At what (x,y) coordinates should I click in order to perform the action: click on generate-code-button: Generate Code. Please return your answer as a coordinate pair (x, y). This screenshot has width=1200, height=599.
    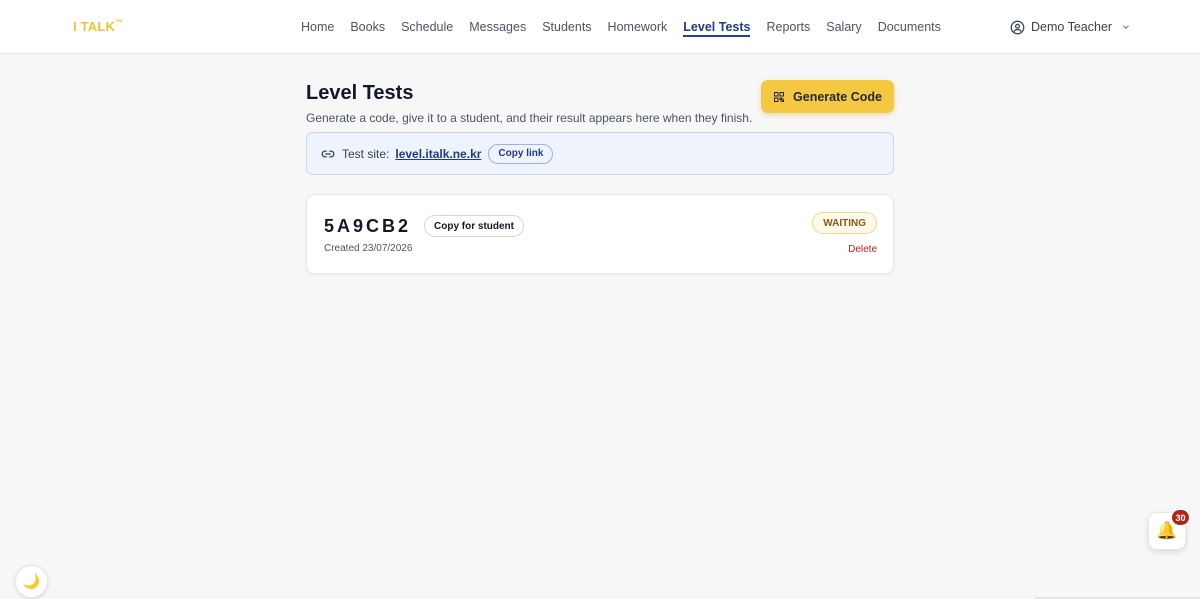
    Looking at the image, I should click on (827, 96).